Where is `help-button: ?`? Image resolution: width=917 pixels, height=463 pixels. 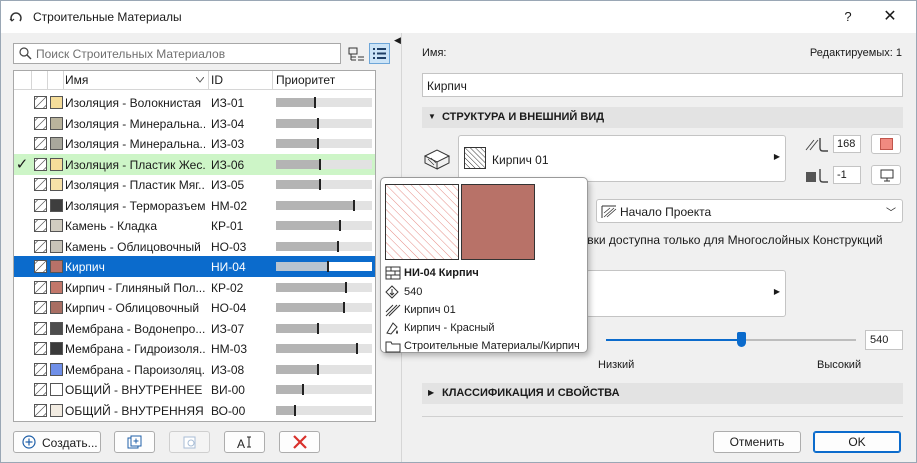 help-button: ? is located at coordinates (848, 17).